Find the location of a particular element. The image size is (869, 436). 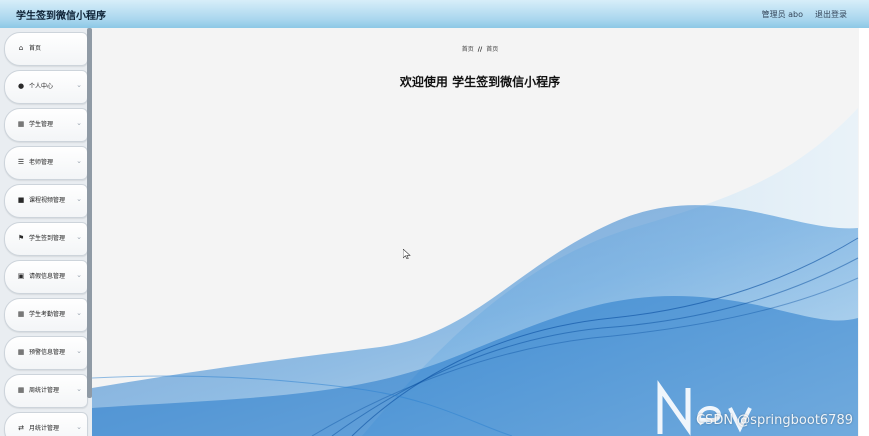

chat-bubble-icon: ■ is located at coordinates (21, 200).